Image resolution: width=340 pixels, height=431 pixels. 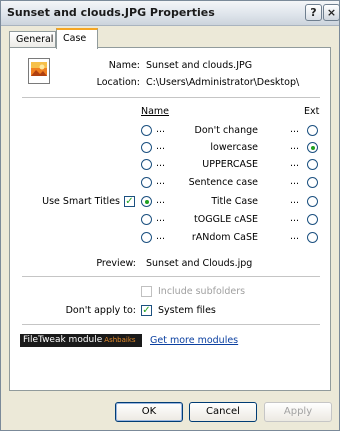 I want to click on name-label: Name:, so click(x=124, y=65).